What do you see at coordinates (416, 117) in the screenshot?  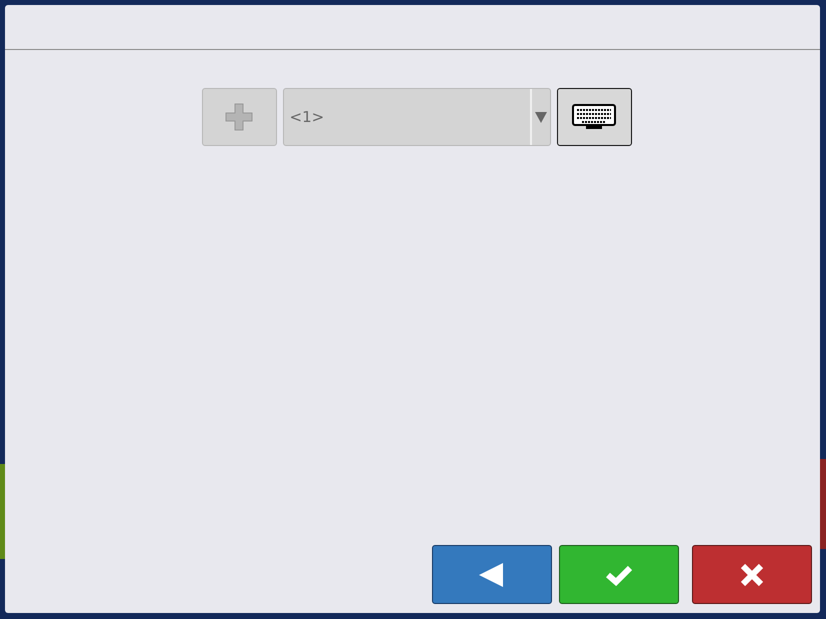 I see `selector-dropdown: <1>` at bounding box center [416, 117].